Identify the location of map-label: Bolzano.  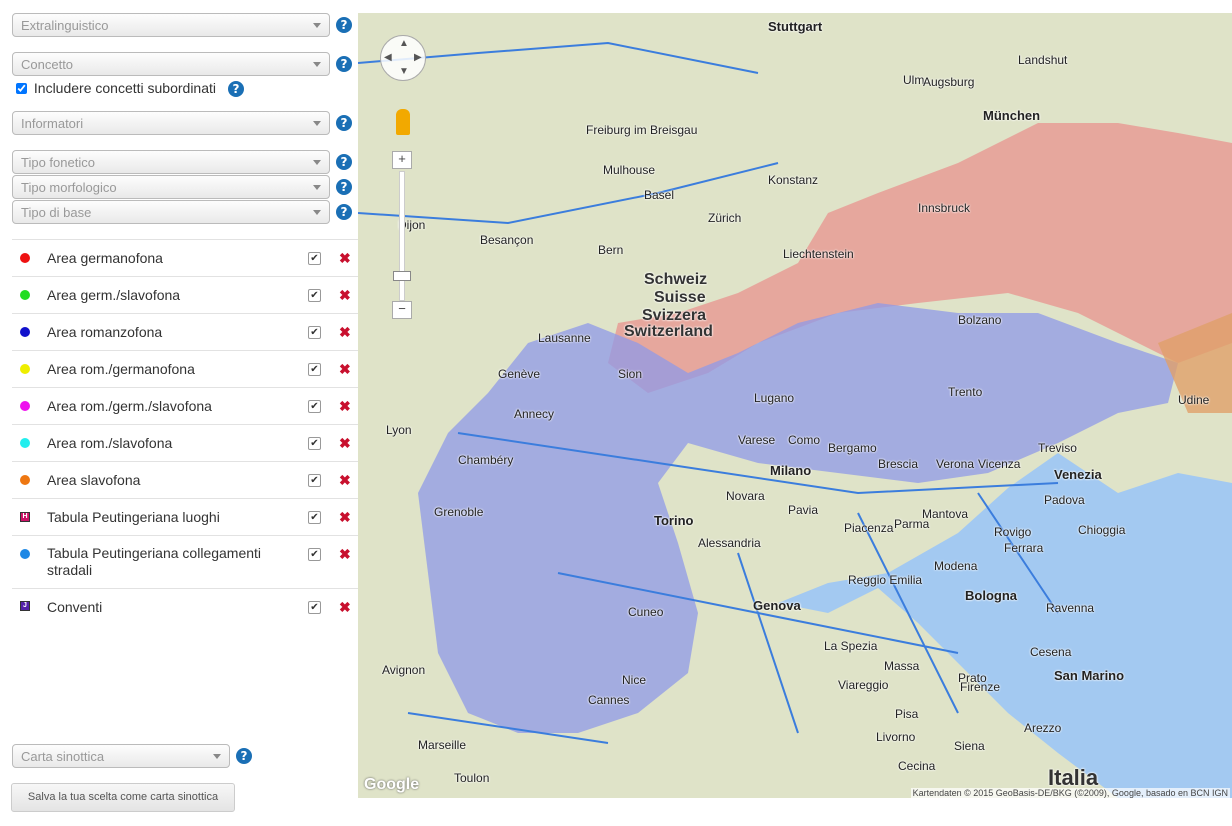
(980, 320).